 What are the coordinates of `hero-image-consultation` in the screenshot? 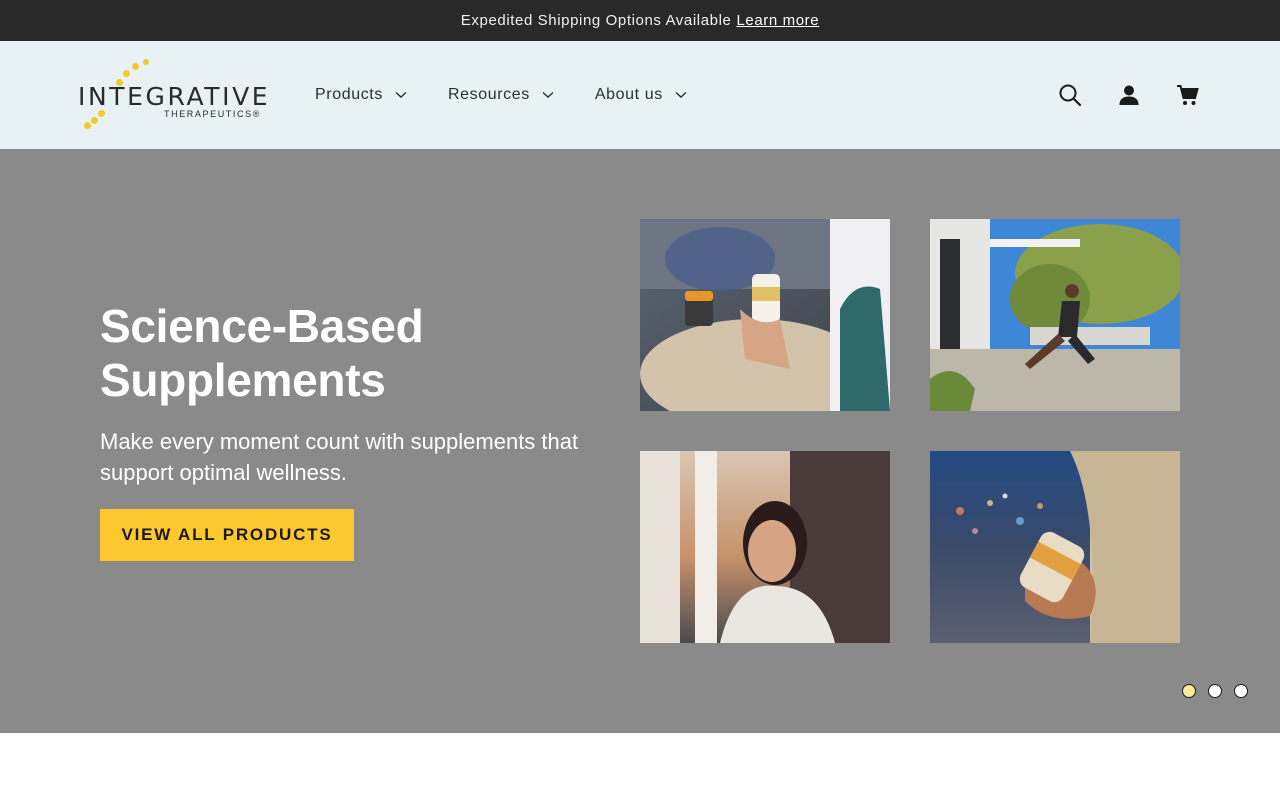 It's located at (765, 315).